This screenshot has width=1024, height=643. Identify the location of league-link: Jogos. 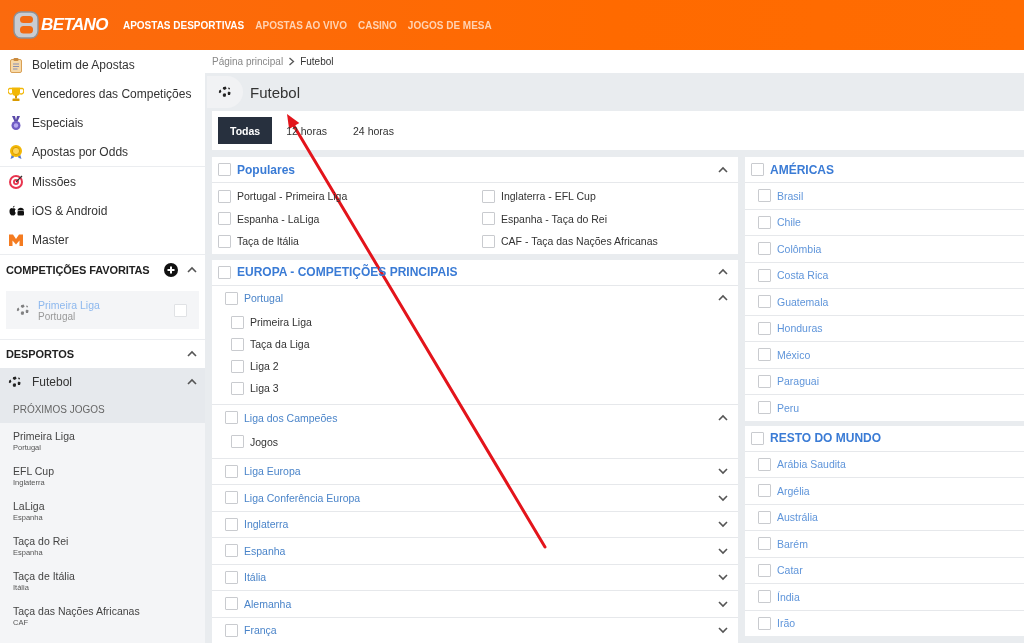
(264, 441).